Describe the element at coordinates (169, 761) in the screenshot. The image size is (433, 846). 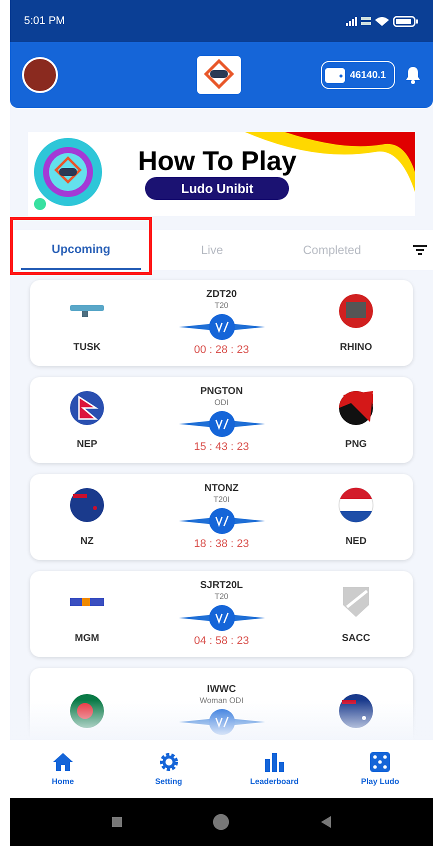
I see `gear-icon` at that location.